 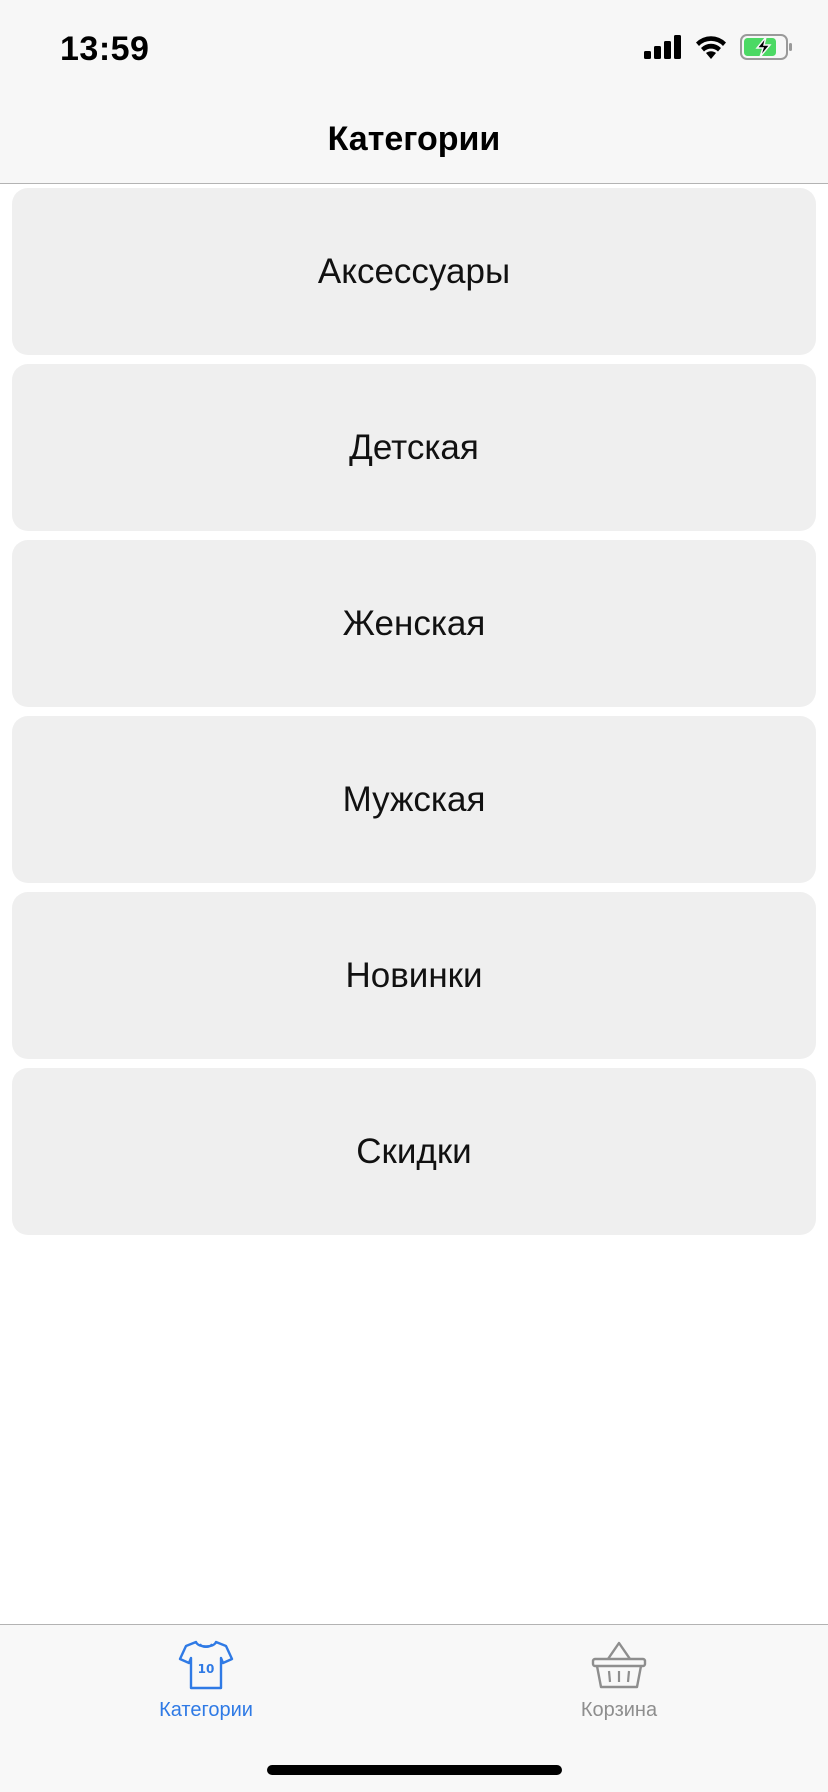 I want to click on category-label: Скидки, so click(x=414, y=1151).